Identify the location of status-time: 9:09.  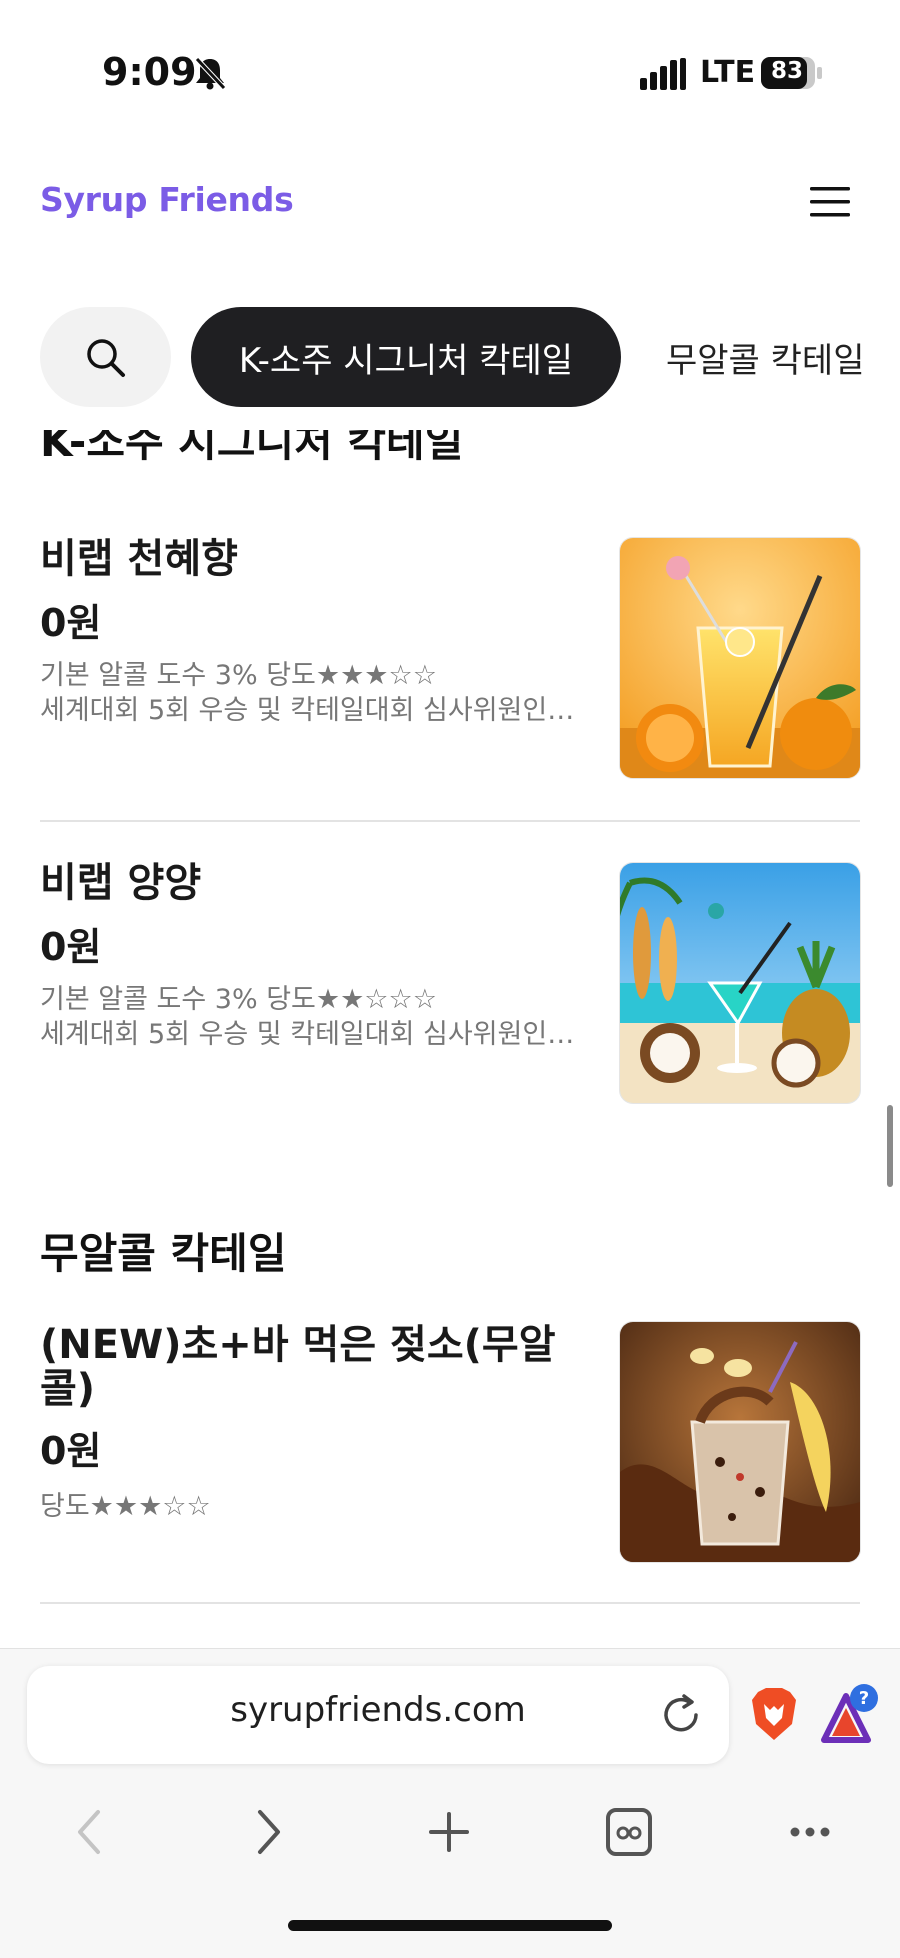
(149, 72).